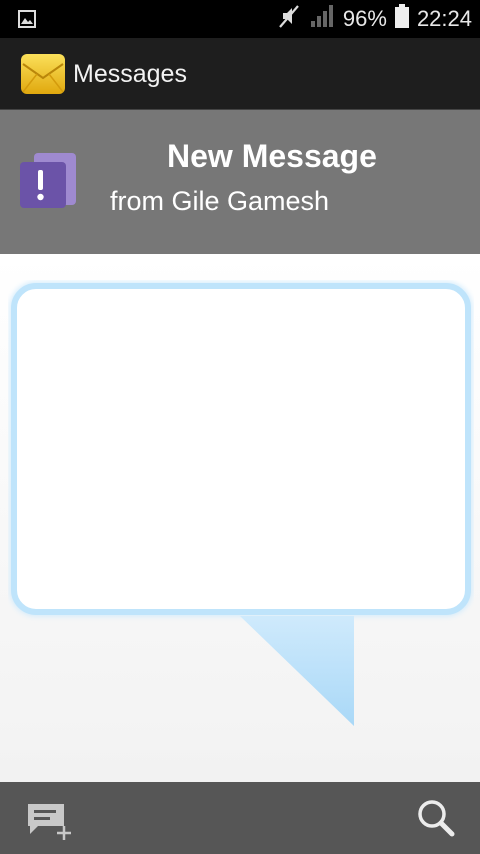 This screenshot has width=480, height=854. I want to click on app-title: Messages, so click(130, 74).